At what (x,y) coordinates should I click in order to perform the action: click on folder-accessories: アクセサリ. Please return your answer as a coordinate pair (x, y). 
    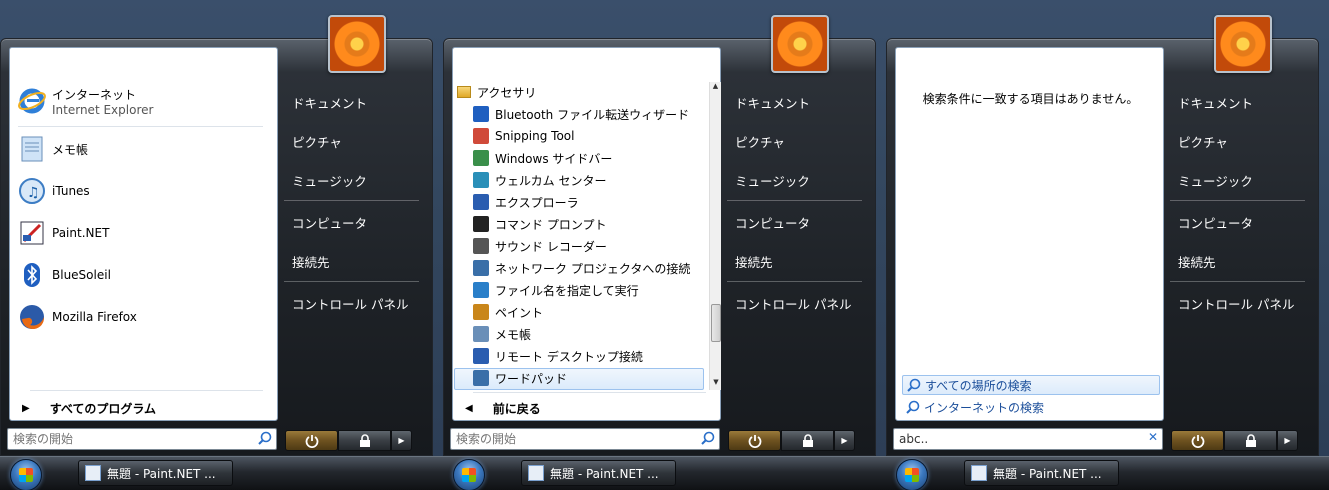
    Looking at the image, I should click on (496, 92).